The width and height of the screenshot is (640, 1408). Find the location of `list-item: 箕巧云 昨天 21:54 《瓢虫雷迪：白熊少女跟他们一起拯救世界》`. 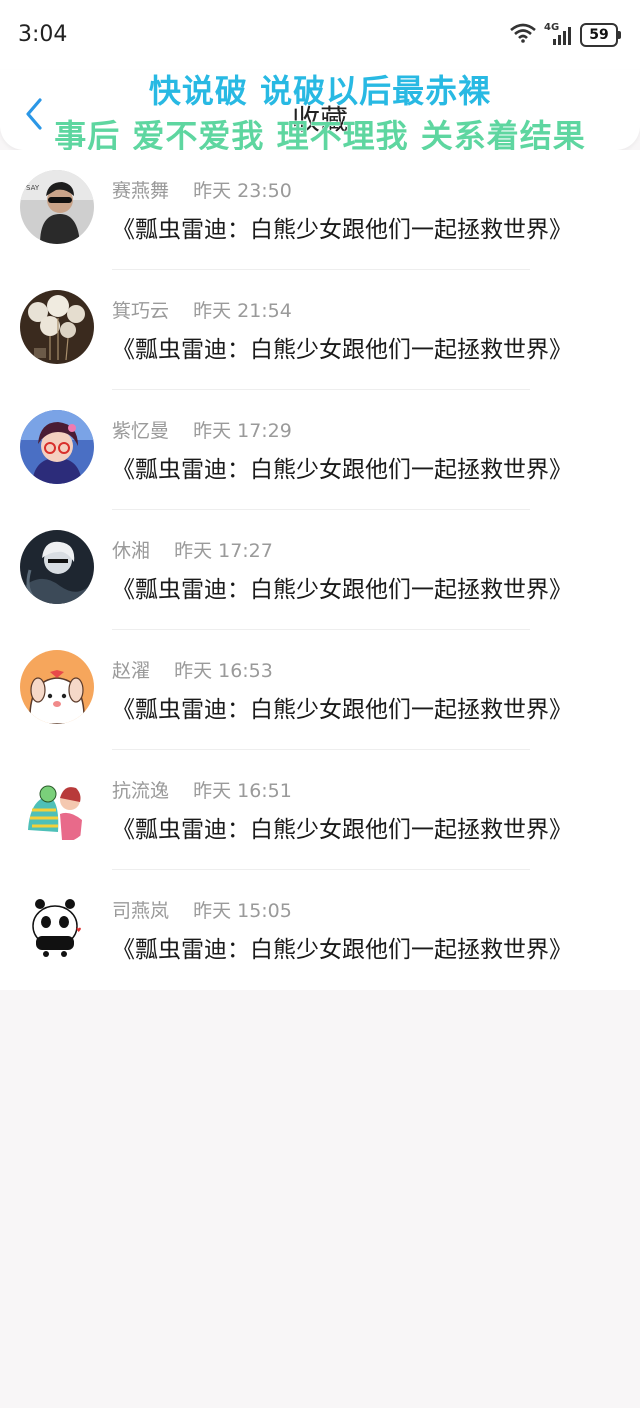

list-item: 箕巧云 昨天 21:54 《瓢虫雷迪：白熊少女跟他们一起拯救世界》 is located at coordinates (320, 330).